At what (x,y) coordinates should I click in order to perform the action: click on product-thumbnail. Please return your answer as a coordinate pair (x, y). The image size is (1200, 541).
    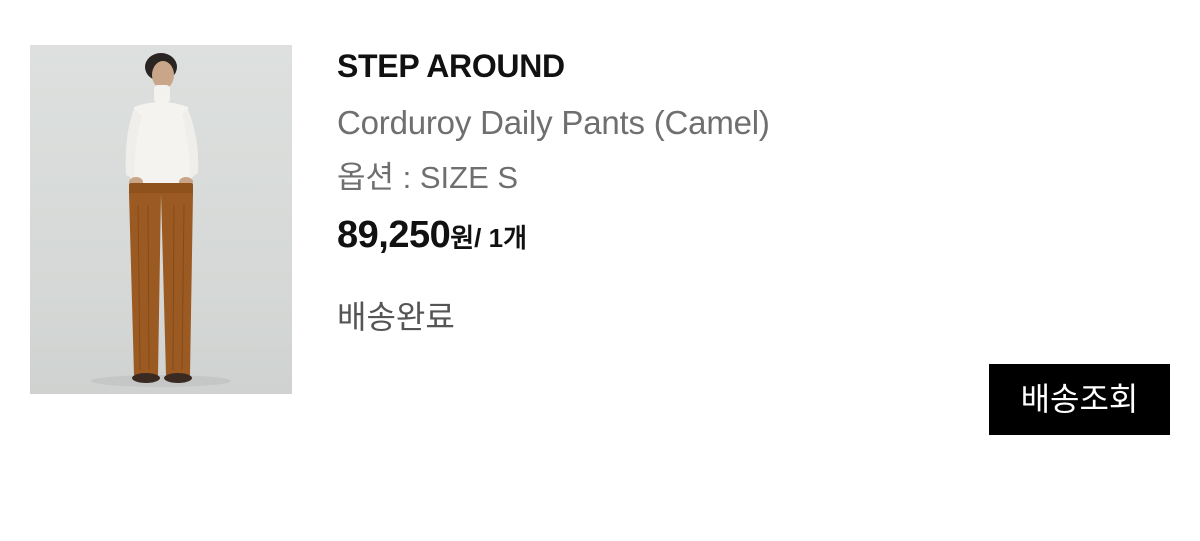
    Looking at the image, I should click on (161, 219).